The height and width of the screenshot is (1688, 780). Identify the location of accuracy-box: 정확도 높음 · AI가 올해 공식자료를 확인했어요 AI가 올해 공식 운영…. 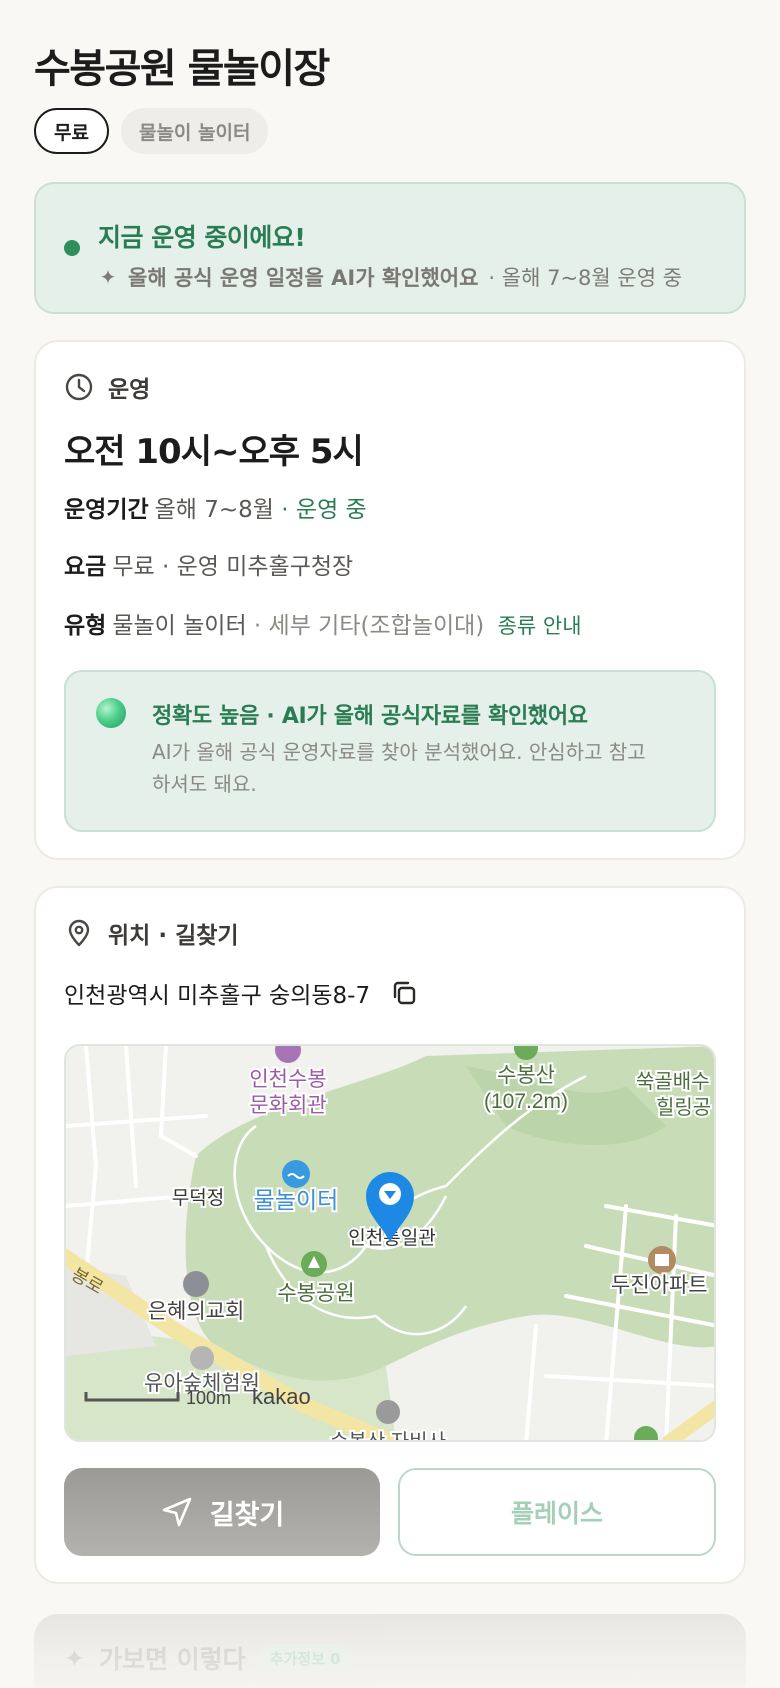
(390, 751).